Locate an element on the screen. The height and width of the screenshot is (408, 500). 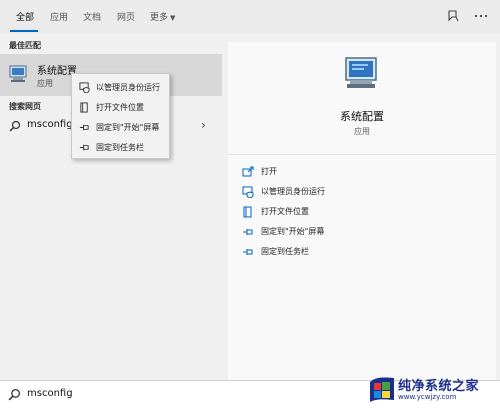
pin-to-start-action: 固定到"开始"屏幕 is located at coordinates (357, 232).